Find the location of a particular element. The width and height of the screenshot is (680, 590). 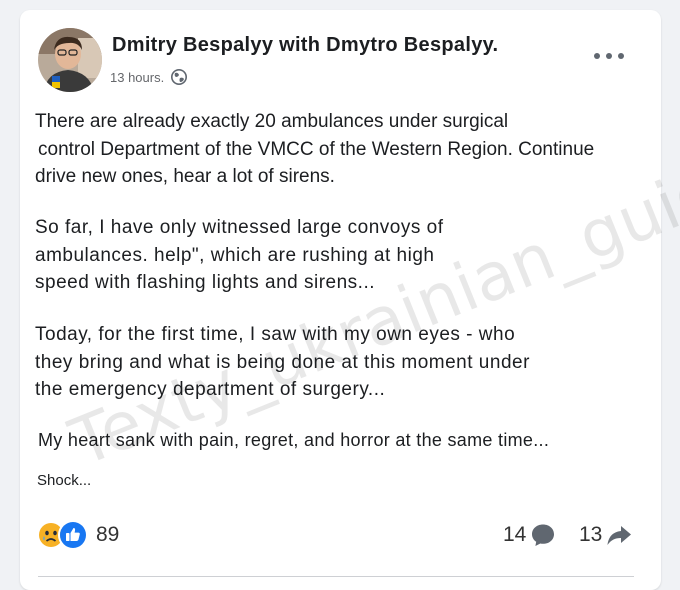

shares-count: 13 is located at coordinates (591, 534).